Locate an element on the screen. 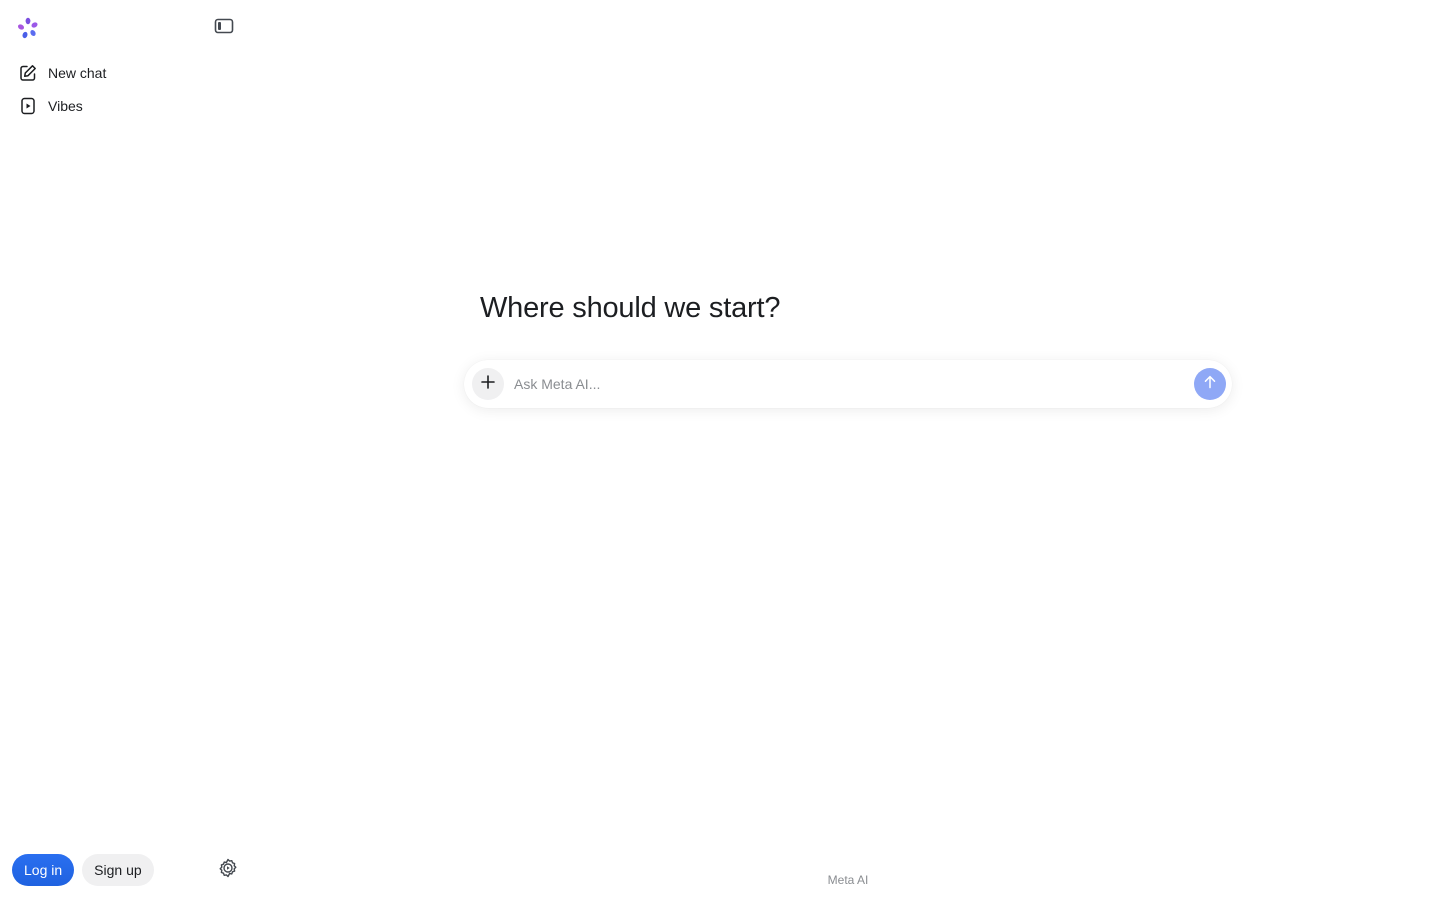 Image resolution: width=1440 pixels, height=900 pixels. plus-icon is located at coordinates (488, 384).